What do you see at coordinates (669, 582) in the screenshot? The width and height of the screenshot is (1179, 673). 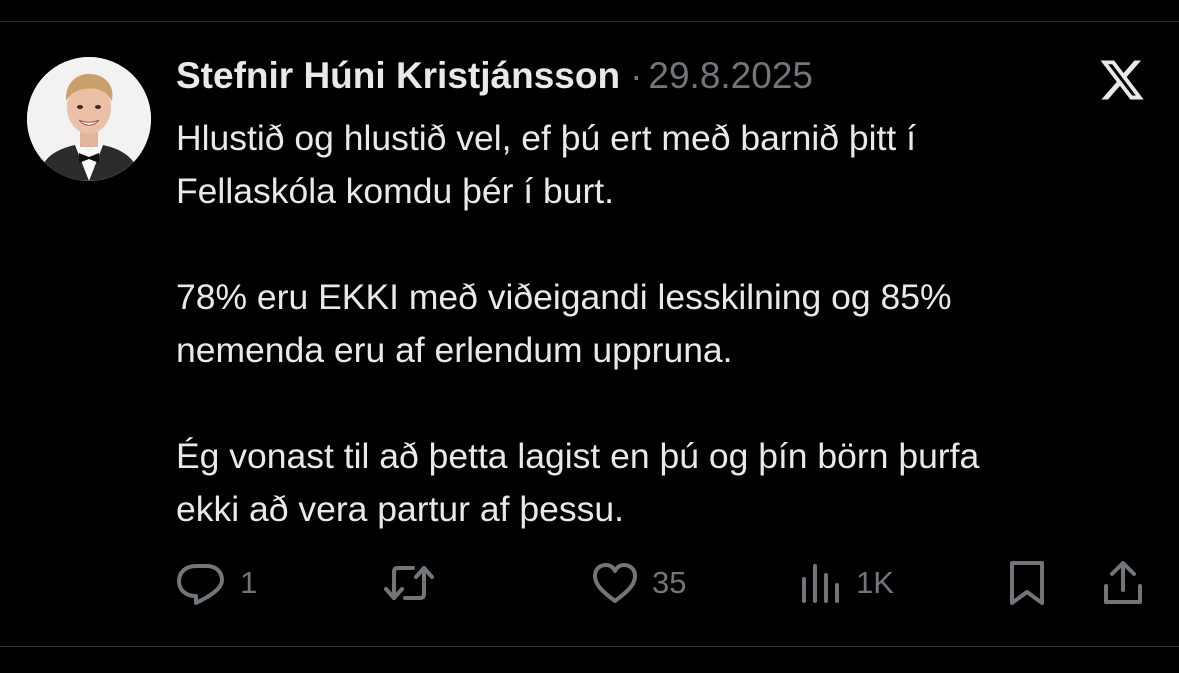 I see `like-count: 35` at bounding box center [669, 582].